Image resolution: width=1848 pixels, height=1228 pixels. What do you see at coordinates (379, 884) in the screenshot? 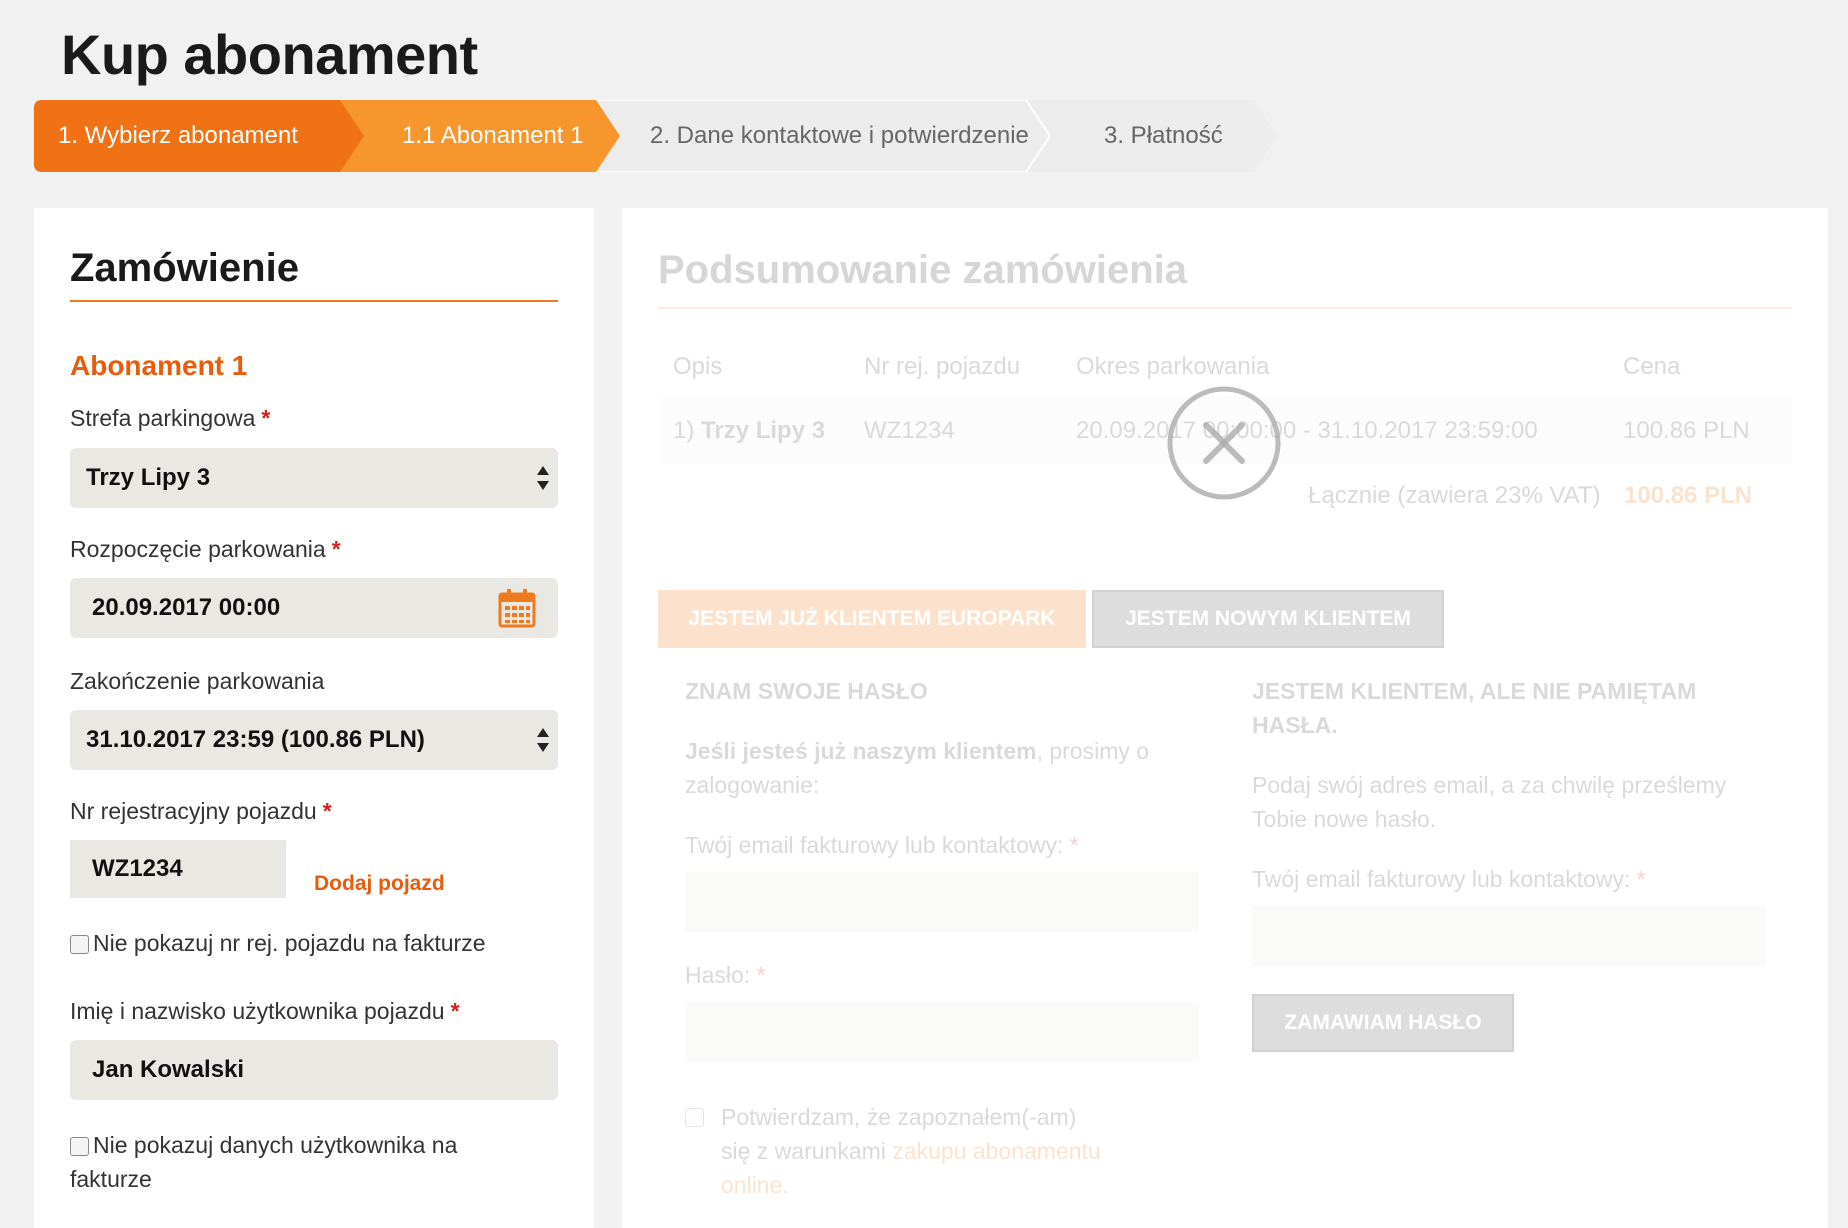
I see `add-vehicle-link: Dodaj pojazd` at bounding box center [379, 884].